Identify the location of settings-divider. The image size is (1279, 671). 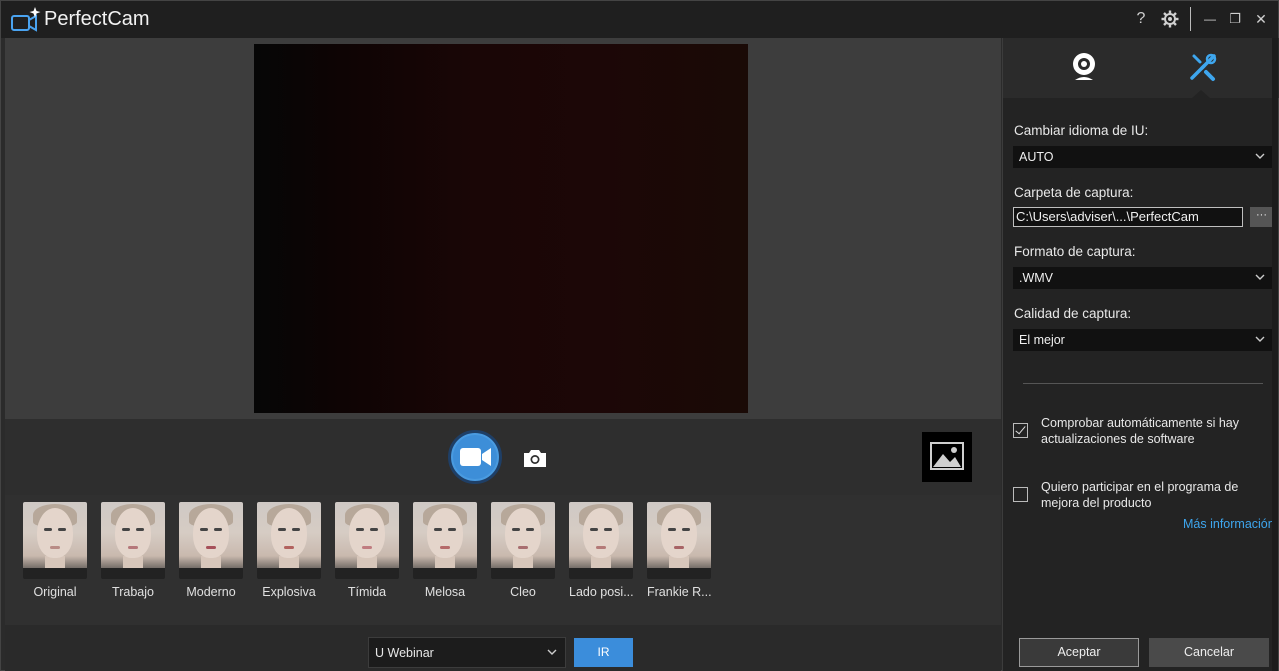
(1143, 383).